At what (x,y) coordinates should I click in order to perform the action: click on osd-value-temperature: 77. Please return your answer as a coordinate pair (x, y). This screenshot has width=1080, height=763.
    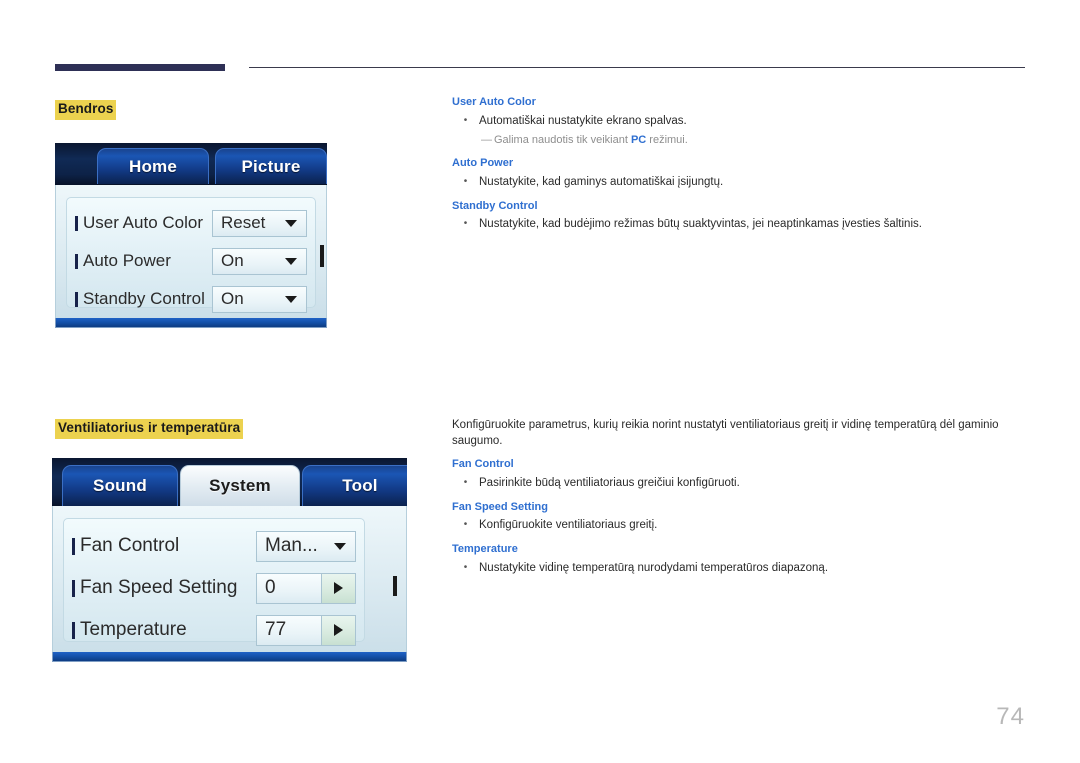
    Looking at the image, I should click on (276, 629).